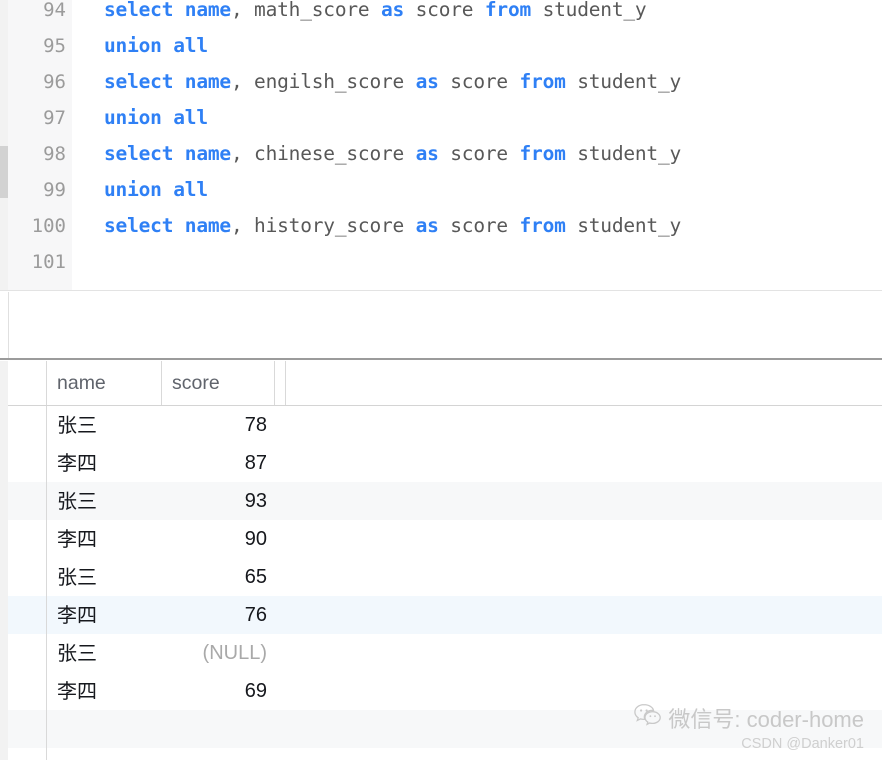  I want to click on result-toolbar-panel-inner, so click(445, 325).